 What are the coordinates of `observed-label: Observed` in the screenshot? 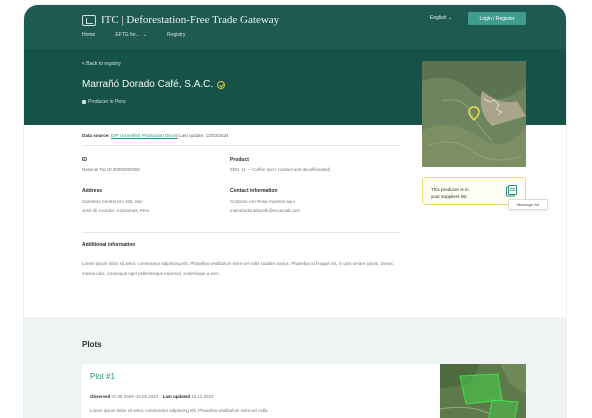 It's located at (100, 396).